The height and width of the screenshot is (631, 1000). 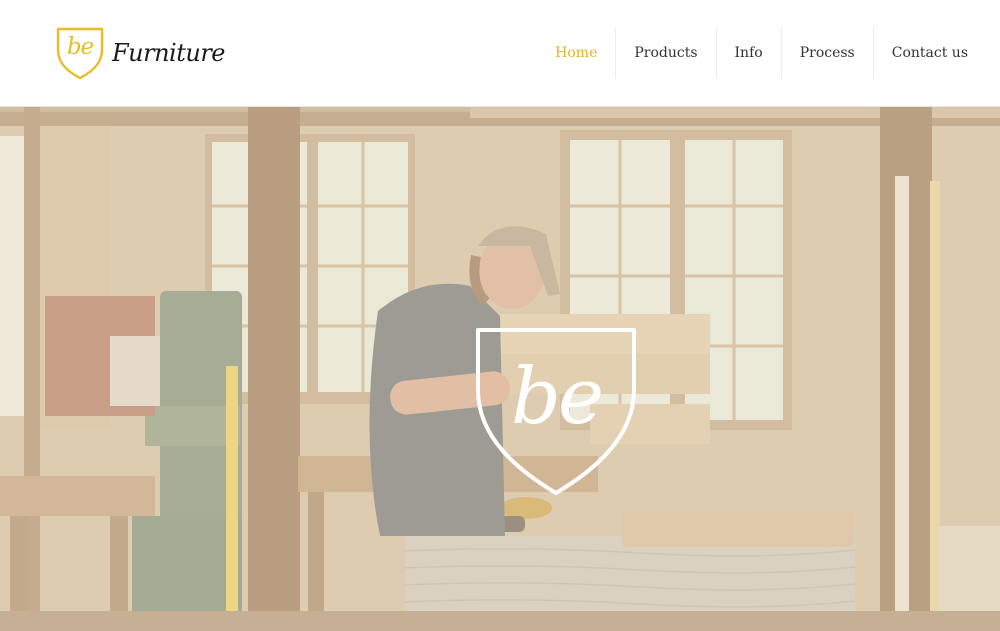 What do you see at coordinates (665, 53) in the screenshot?
I see `nav-products: Products` at bounding box center [665, 53].